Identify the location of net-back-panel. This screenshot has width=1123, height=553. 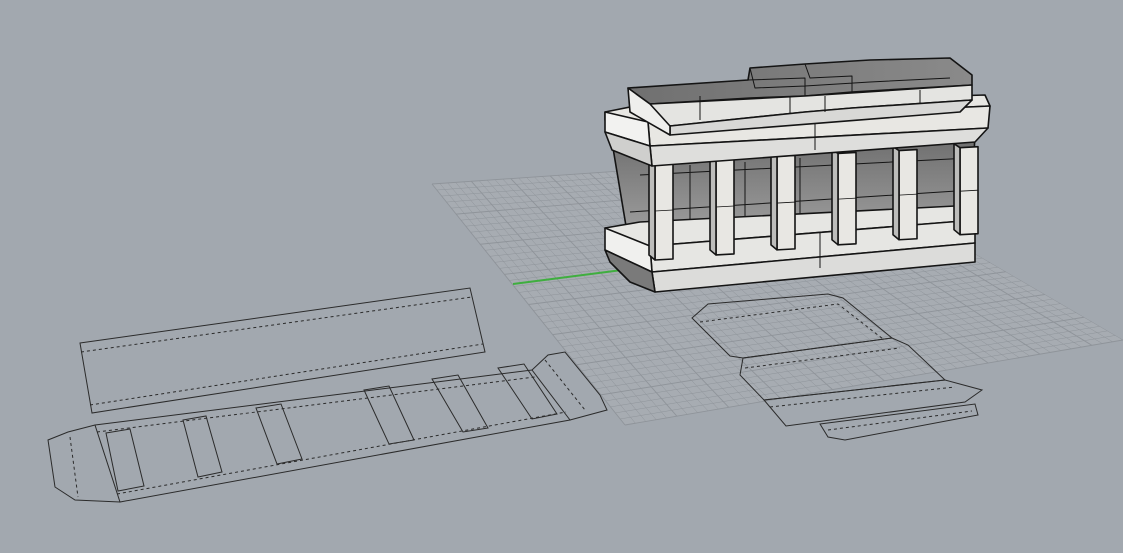
(282, 350).